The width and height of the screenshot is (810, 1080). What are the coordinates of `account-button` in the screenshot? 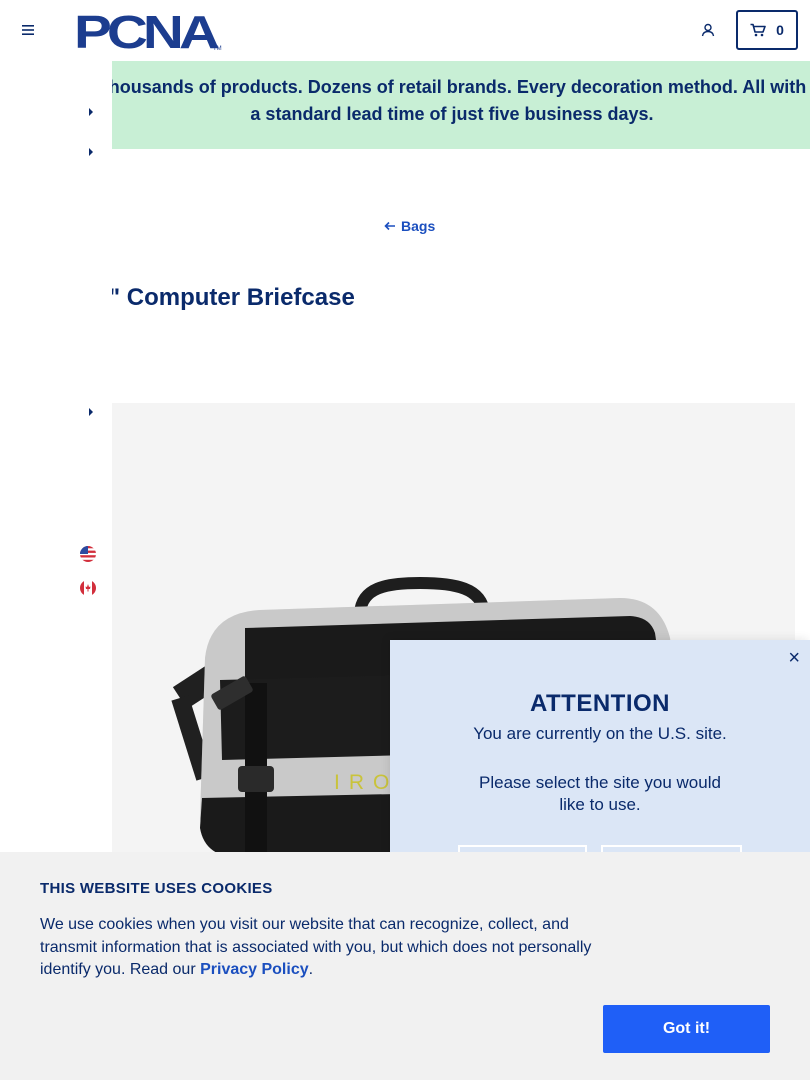 It's located at (708, 30).